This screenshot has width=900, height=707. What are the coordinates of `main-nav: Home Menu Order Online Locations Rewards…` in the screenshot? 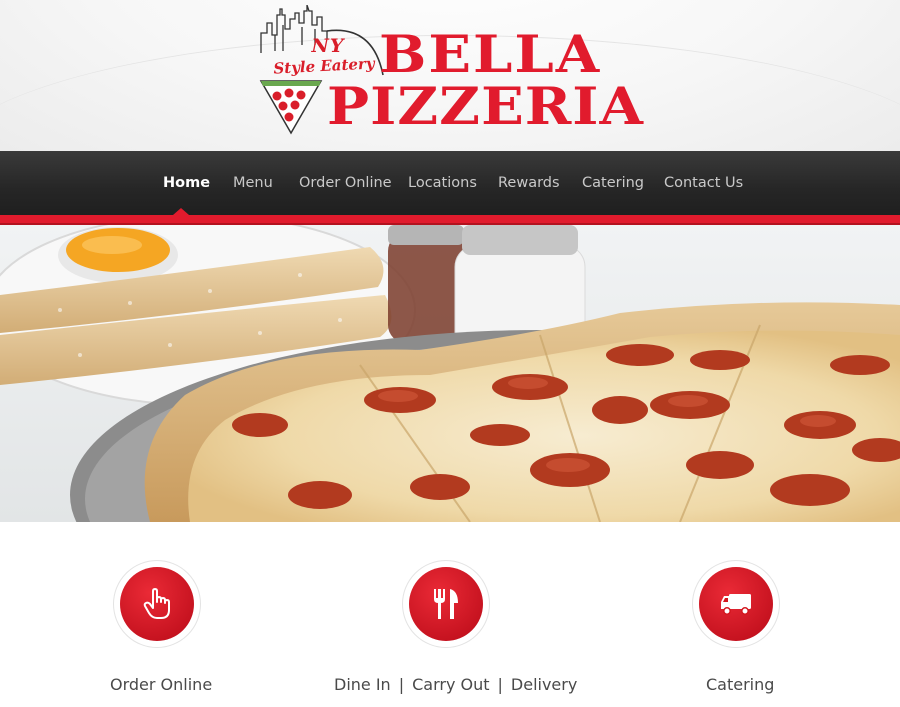 It's located at (450, 183).